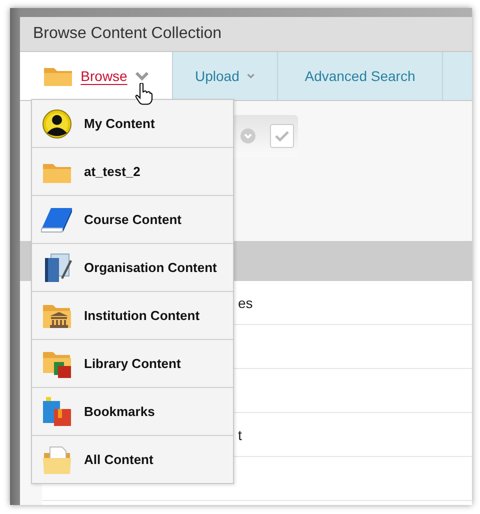 The image size is (480, 514). I want to click on person-icon, so click(57, 123).